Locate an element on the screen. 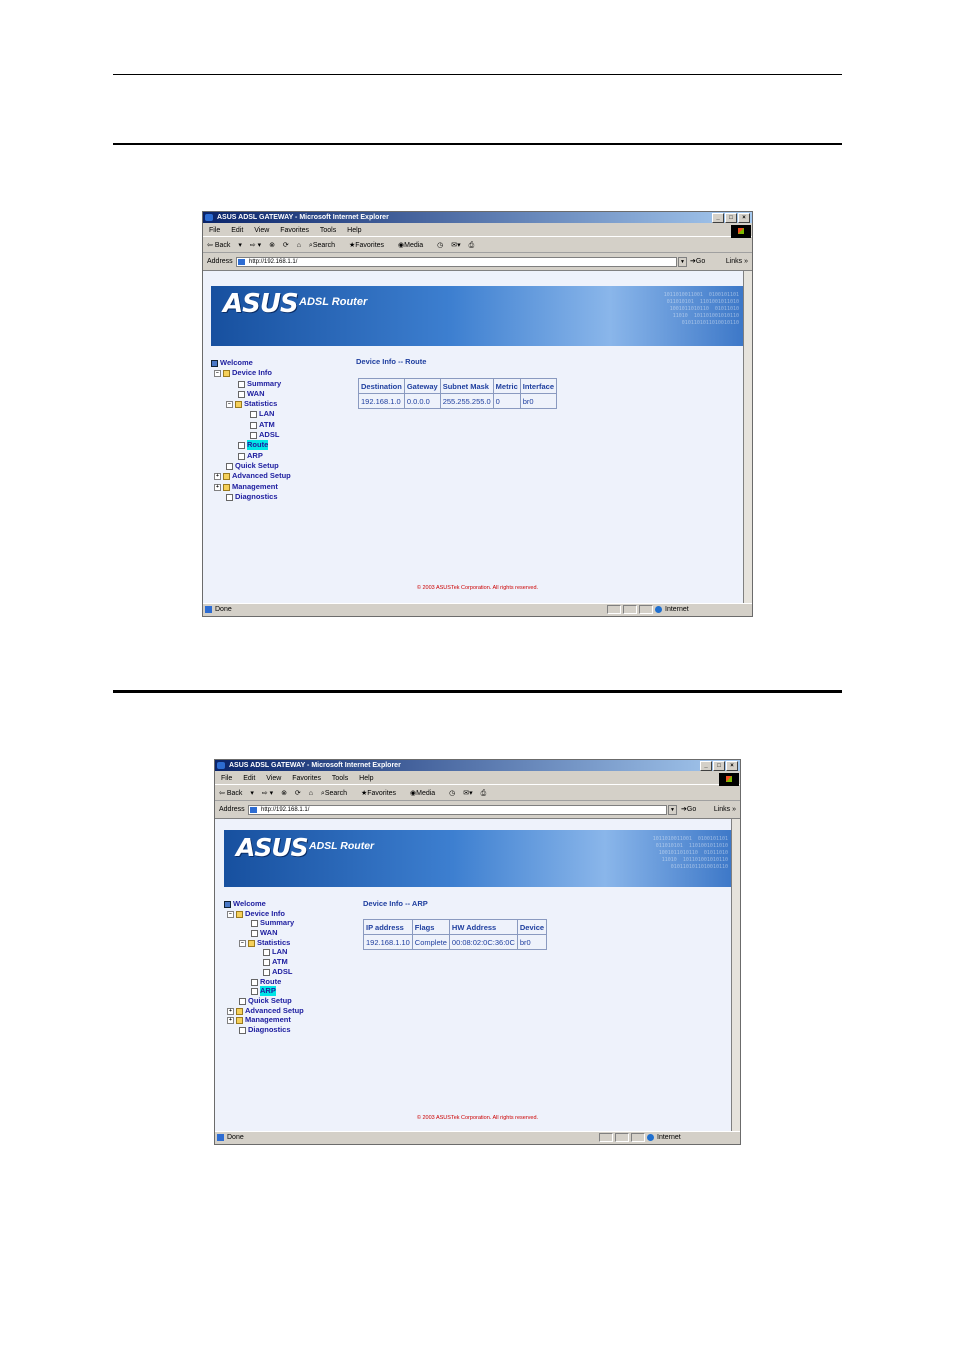 The height and width of the screenshot is (1351, 954). nav-statistics: − Statistics is located at coordinates (251, 404).